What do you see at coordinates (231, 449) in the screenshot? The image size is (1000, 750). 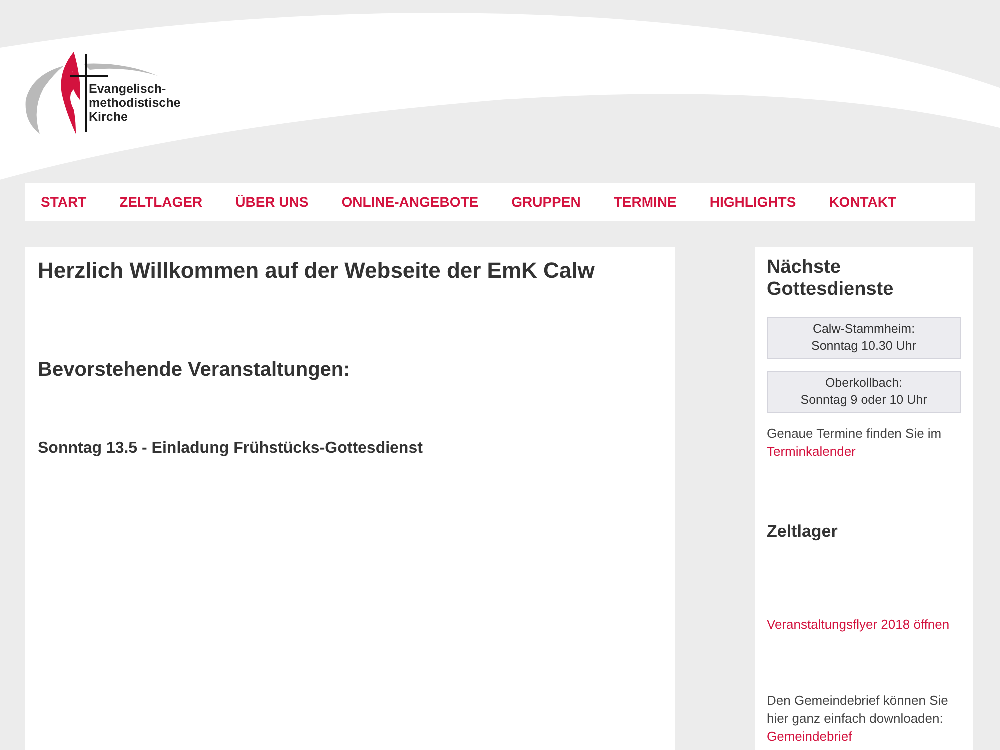 I see `event-heading: Sonntag 13.5 - Einladung Frühstücks-Gottesdienst` at bounding box center [231, 449].